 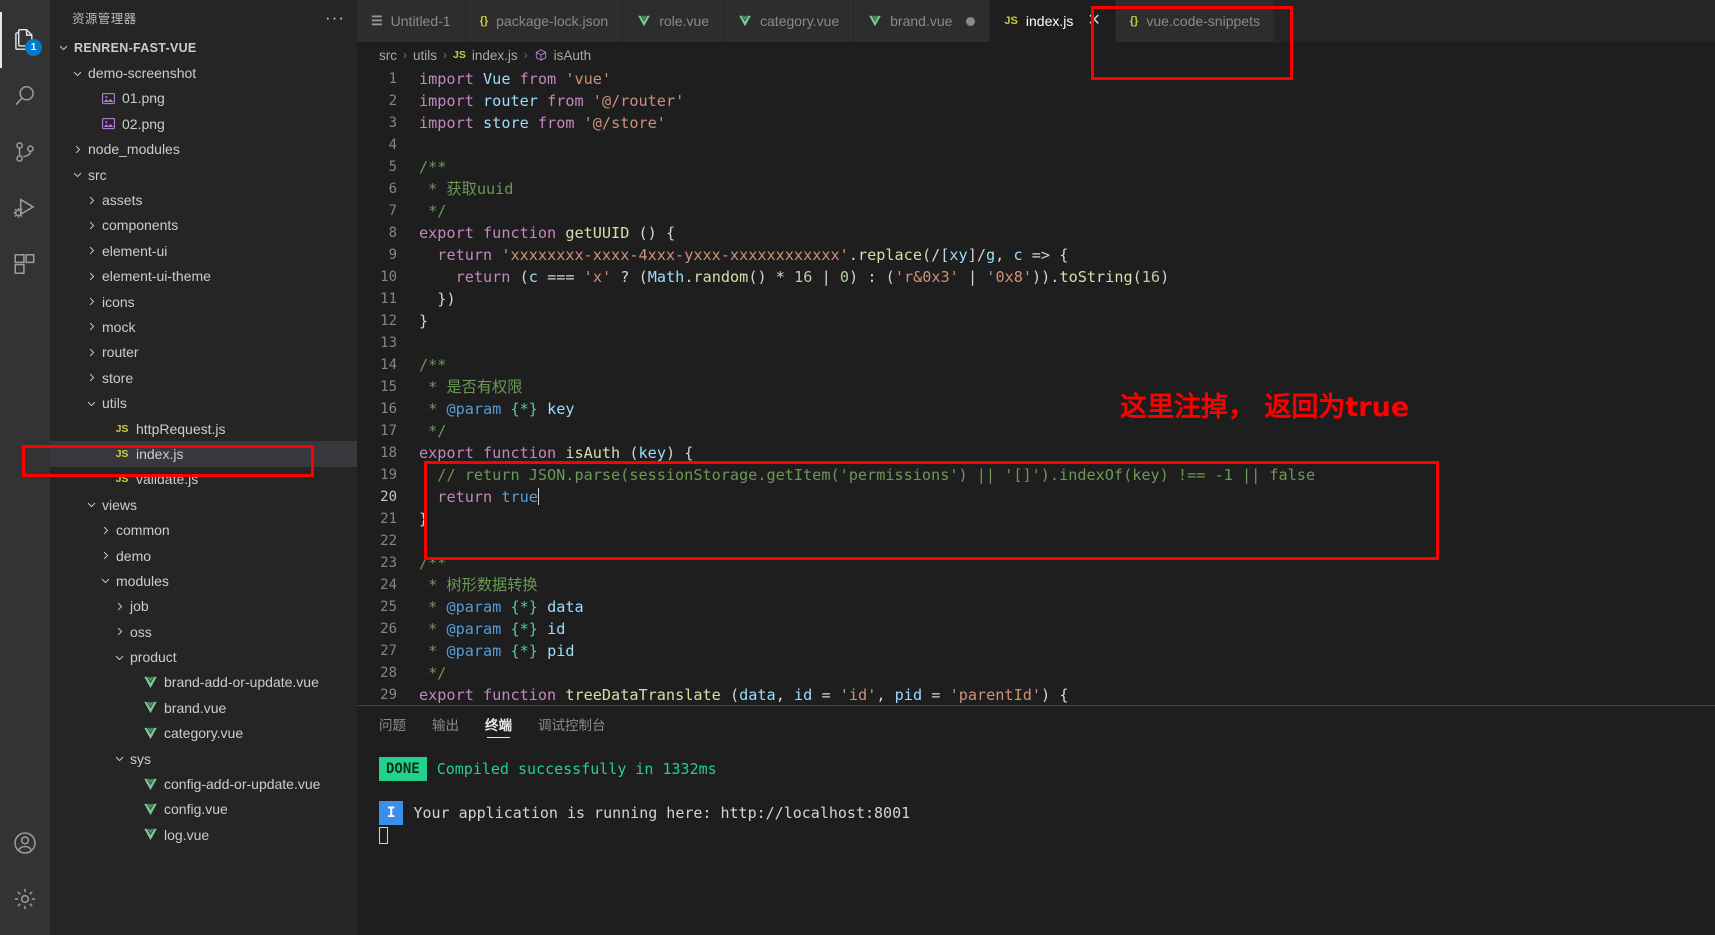 What do you see at coordinates (1093, 21) in the screenshot?
I see `close-icon: ✕` at bounding box center [1093, 21].